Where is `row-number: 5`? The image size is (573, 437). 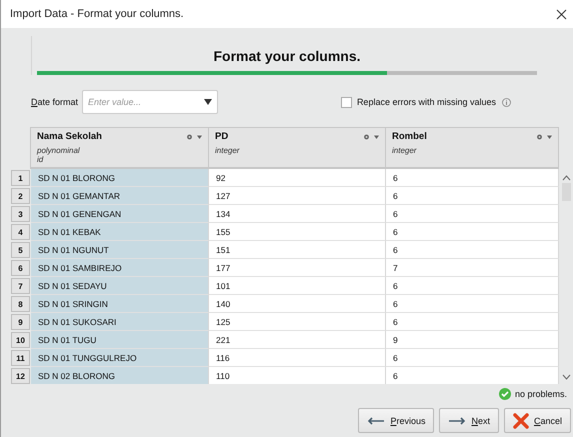
row-number: 5 is located at coordinates (20, 250).